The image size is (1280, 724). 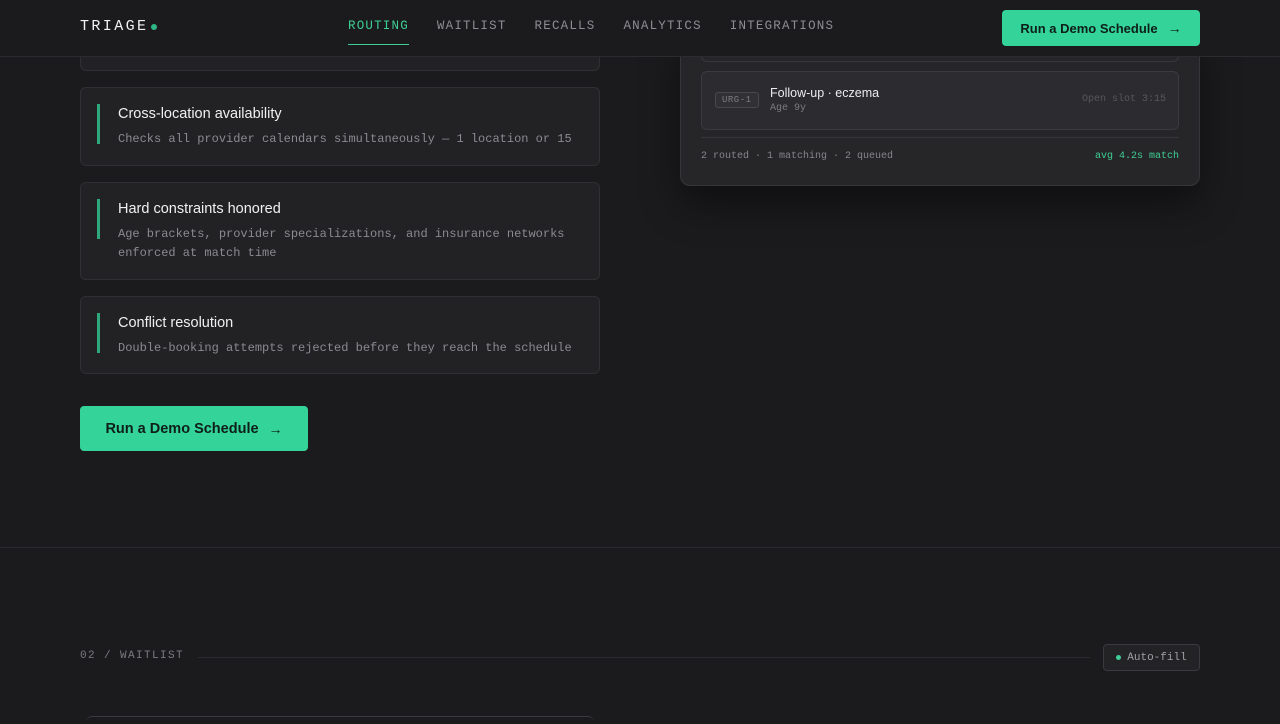 I want to click on auto-fill-badge: Auto-fill, so click(x=1151, y=657).